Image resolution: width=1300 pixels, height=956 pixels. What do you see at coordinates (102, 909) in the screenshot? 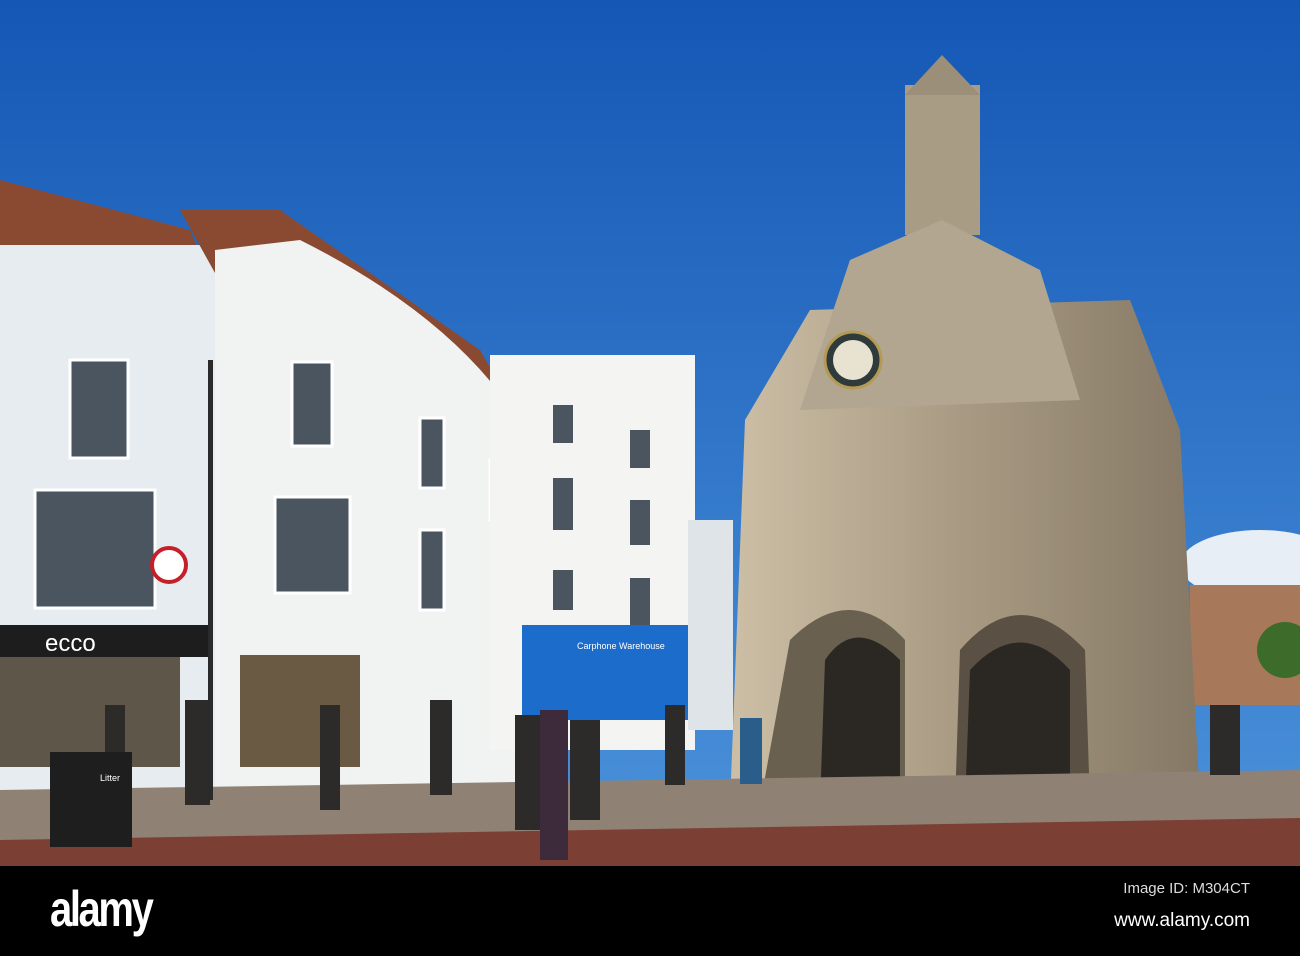
I see `alamy-logo: alamy` at bounding box center [102, 909].